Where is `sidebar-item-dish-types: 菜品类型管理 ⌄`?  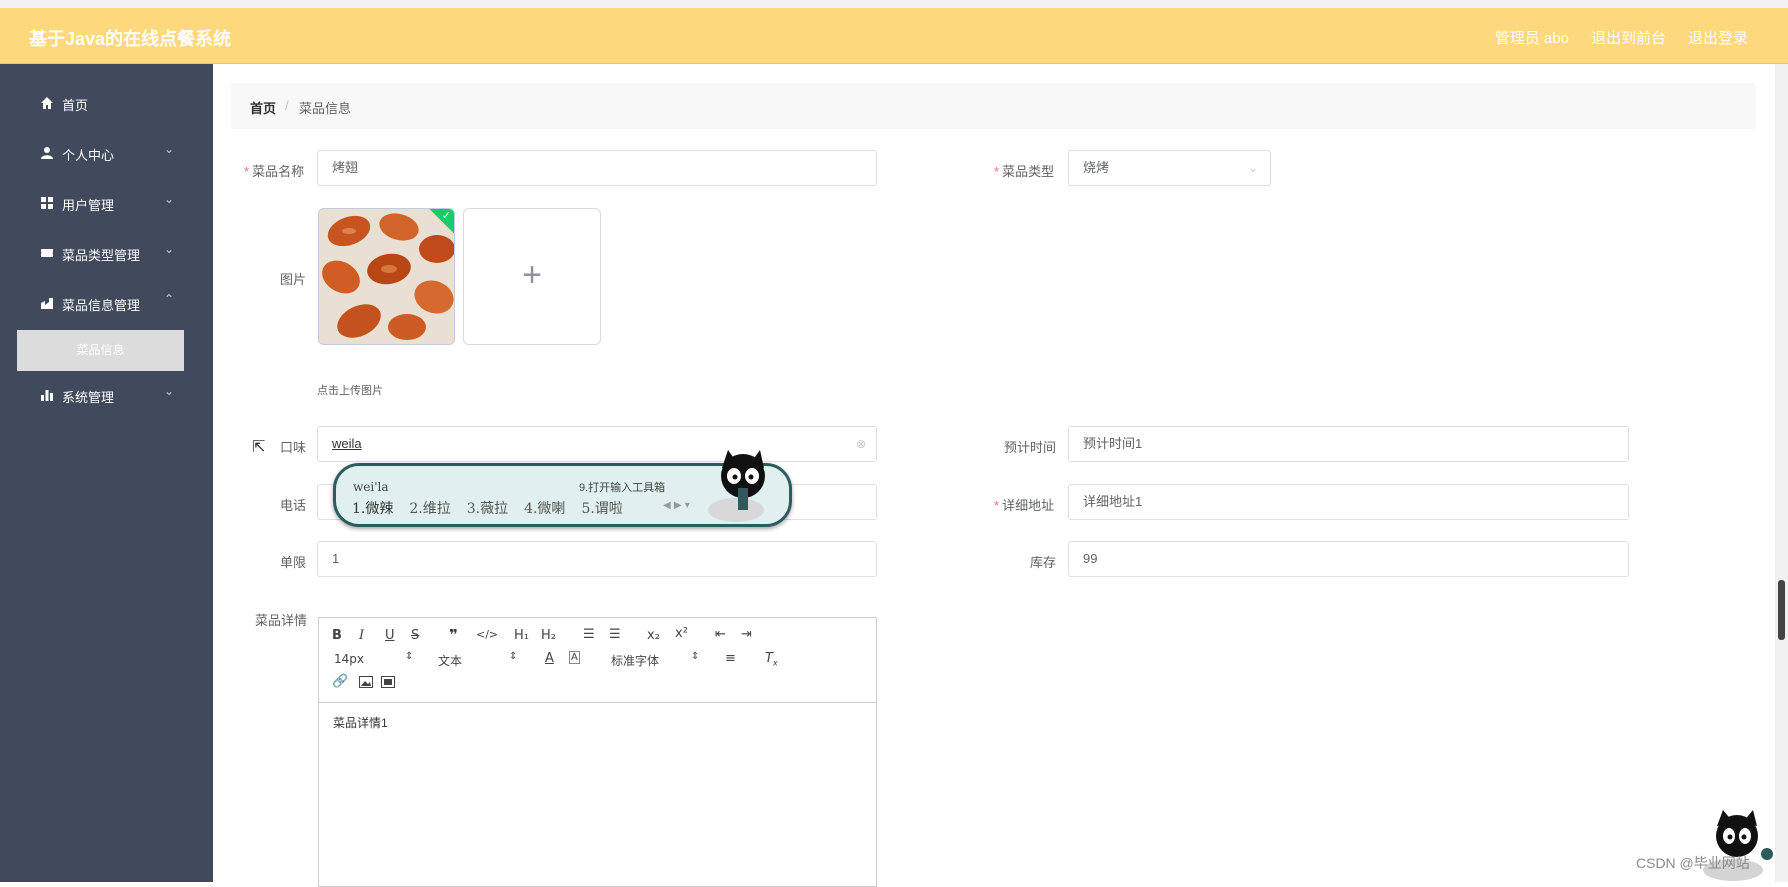
sidebar-item-dish-types: 菜品类型管理 ⌄ is located at coordinates (106, 253).